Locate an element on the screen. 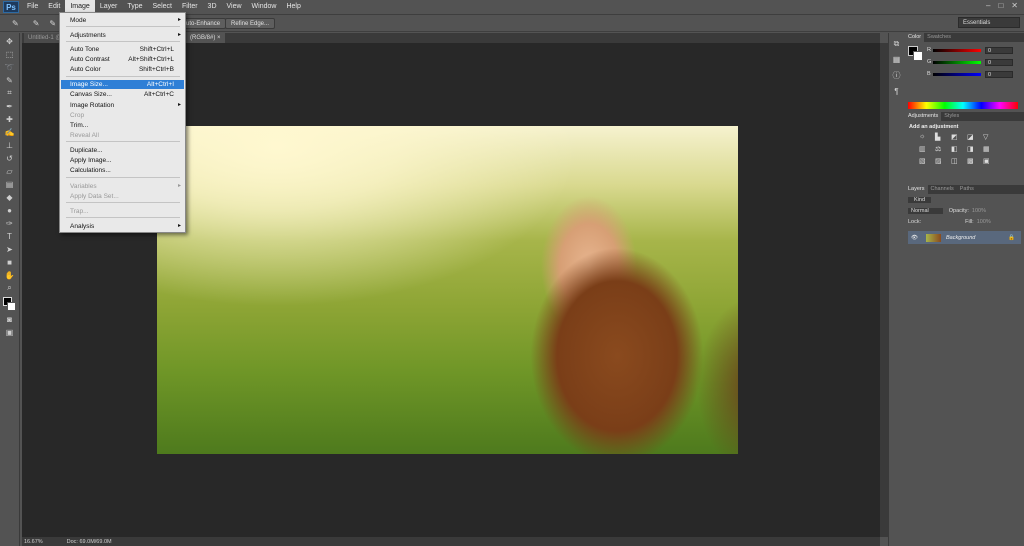 The image size is (1024, 546). menu-file: File is located at coordinates (32, 7).